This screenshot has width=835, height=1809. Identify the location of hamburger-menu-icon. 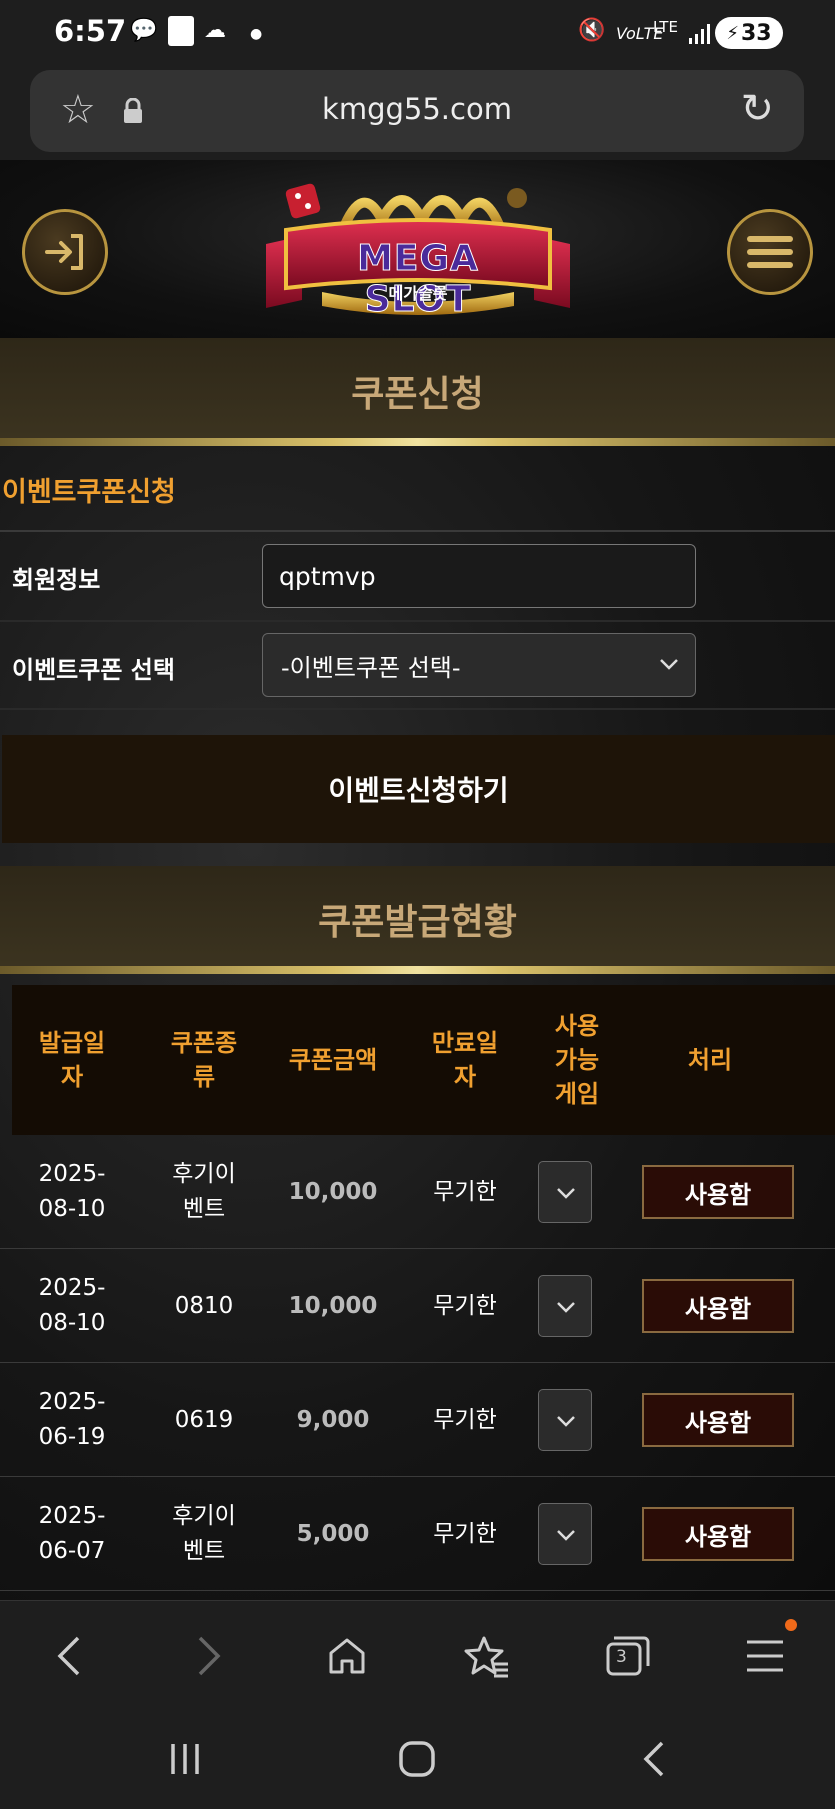
(770, 252).